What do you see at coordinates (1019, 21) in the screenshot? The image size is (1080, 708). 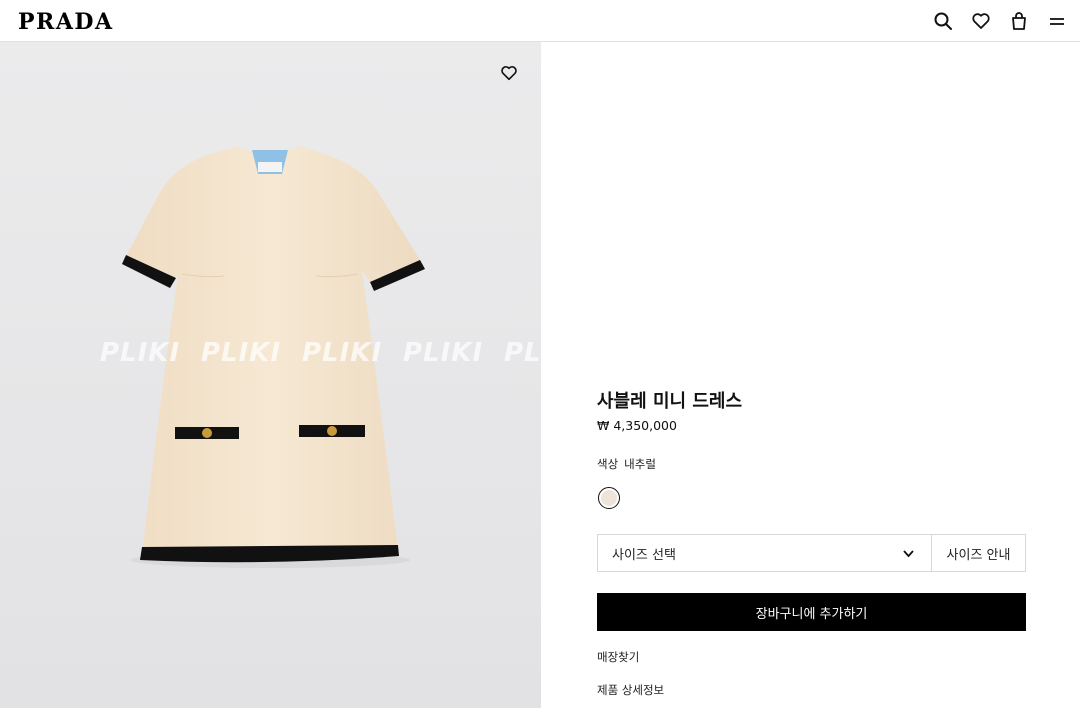 I see `bag-icon` at bounding box center [1019, 21].